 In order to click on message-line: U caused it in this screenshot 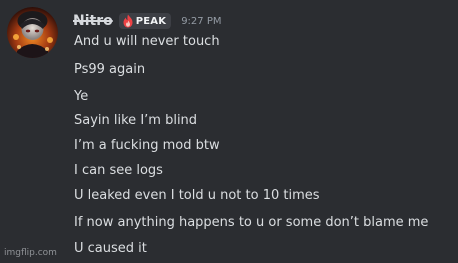, I will do `click(110, 248)`.